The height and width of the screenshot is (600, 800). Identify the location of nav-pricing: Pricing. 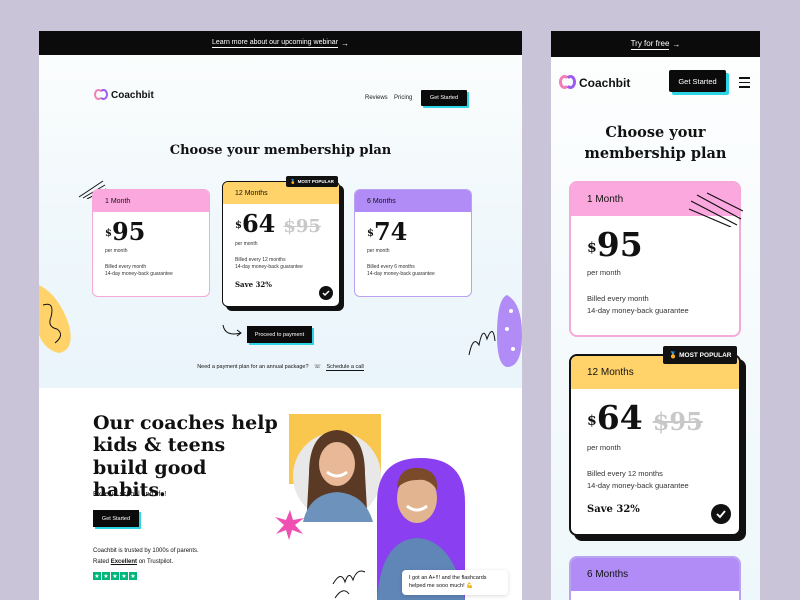
(403, 98).